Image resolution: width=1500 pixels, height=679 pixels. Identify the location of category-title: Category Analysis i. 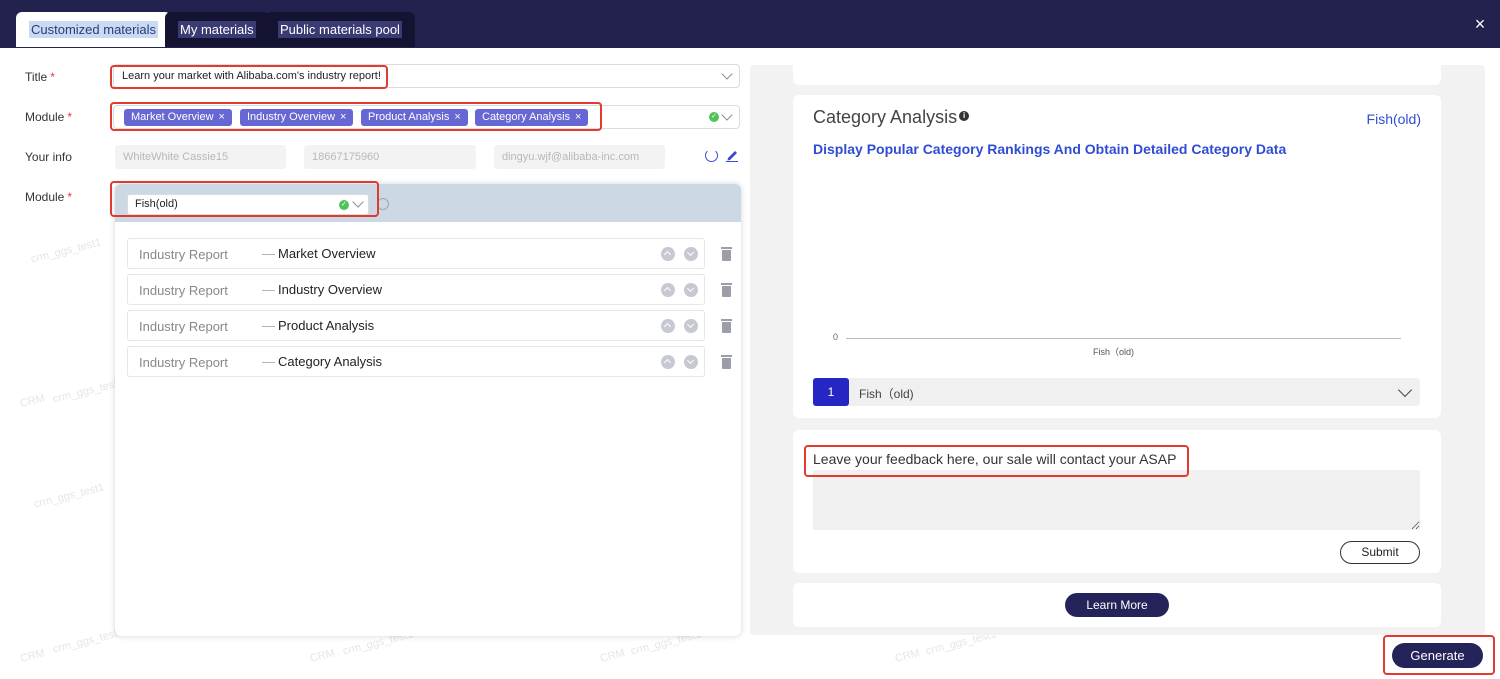
(891, 117).